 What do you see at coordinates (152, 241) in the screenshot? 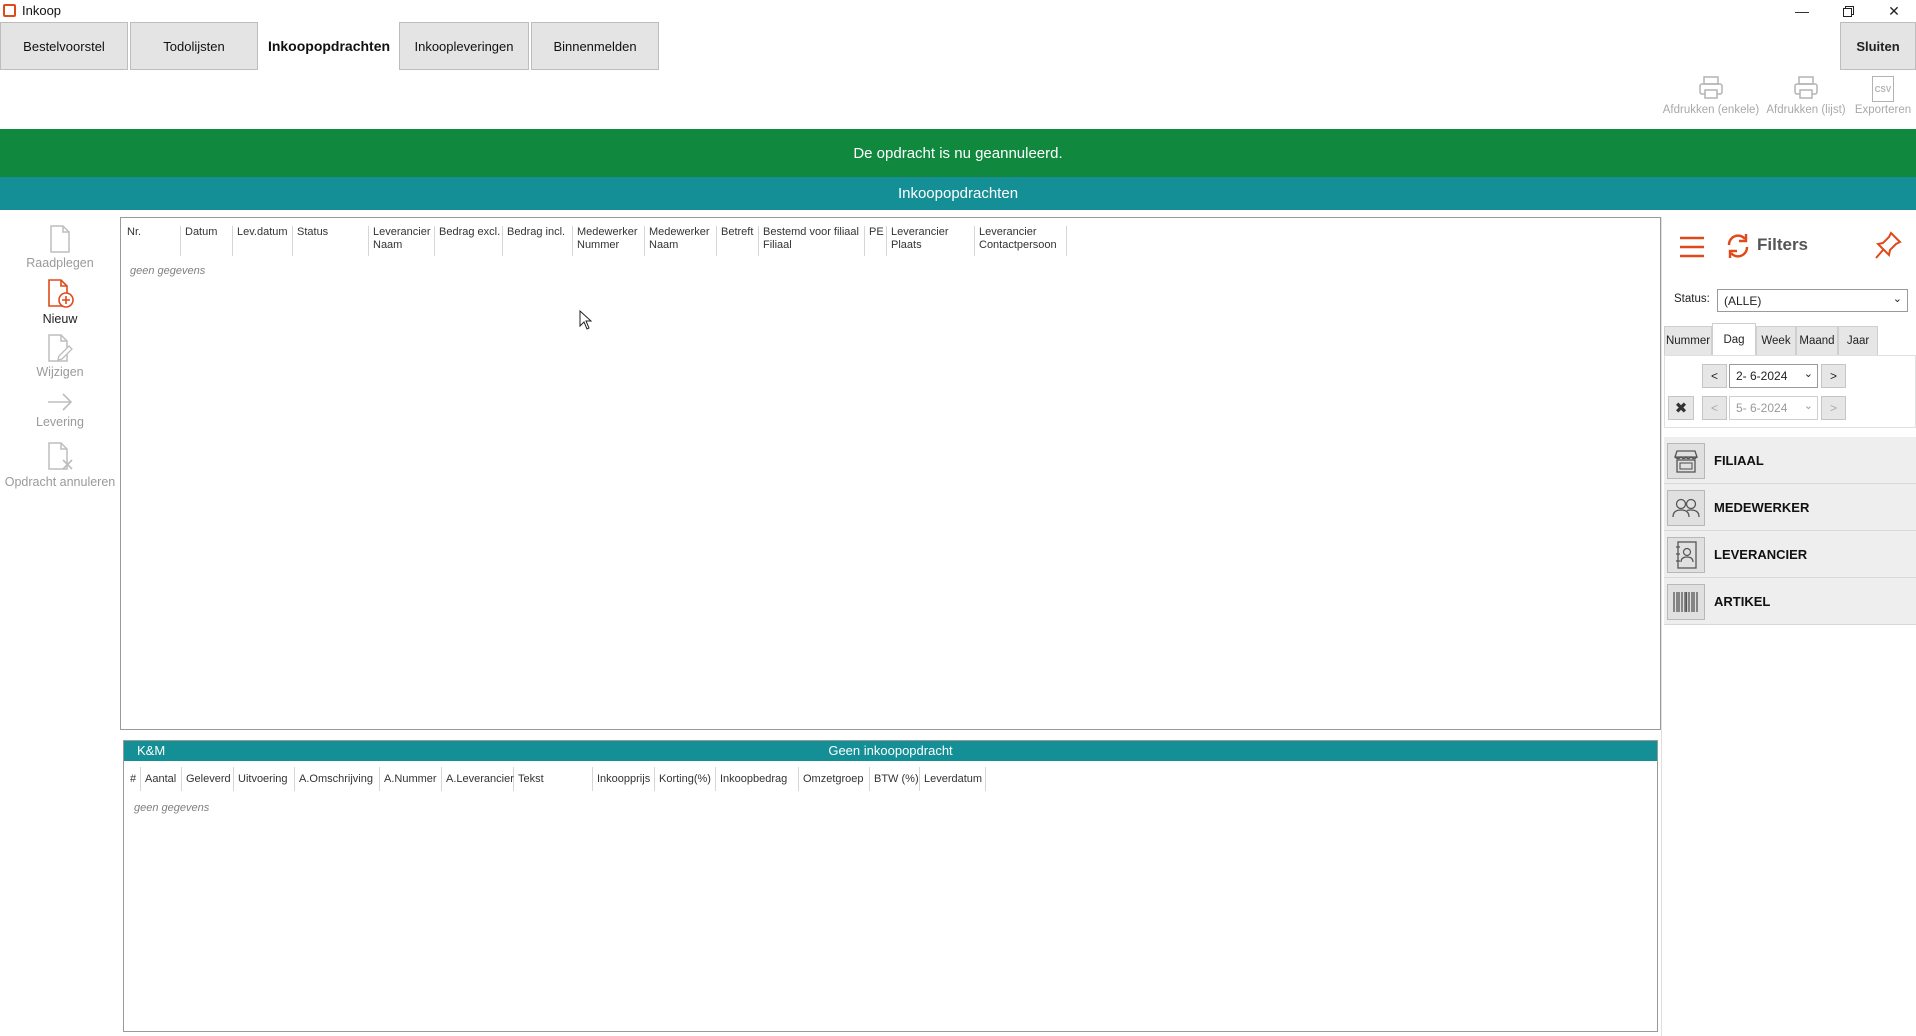
I see `column-header: Nr.` at bounding box center [152, 241].